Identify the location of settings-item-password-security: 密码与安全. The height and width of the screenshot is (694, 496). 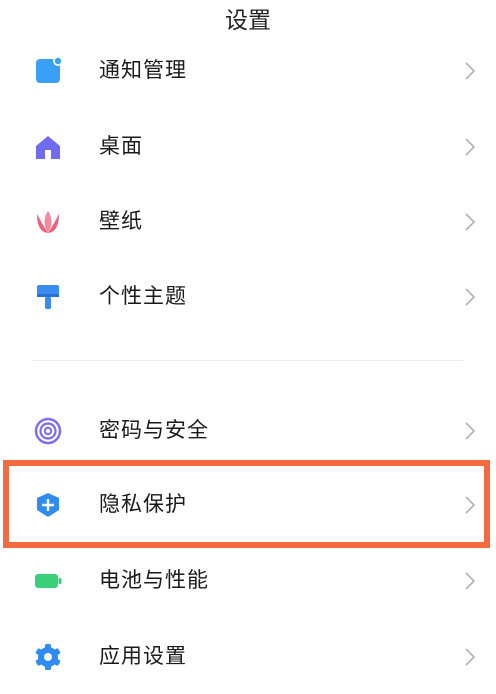
(248, 431).